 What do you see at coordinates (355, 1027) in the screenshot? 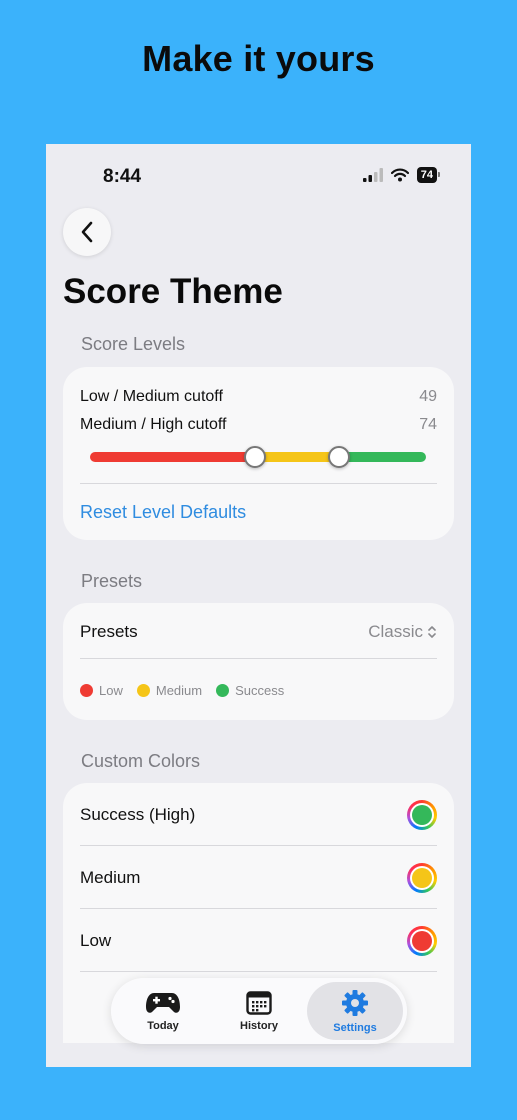
I see `tab-label-settings: Settings` at bounding box center [355, 1027].